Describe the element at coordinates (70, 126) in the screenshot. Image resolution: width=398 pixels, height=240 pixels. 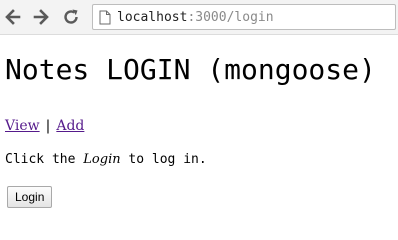
I see `add-link: Add` at that location.